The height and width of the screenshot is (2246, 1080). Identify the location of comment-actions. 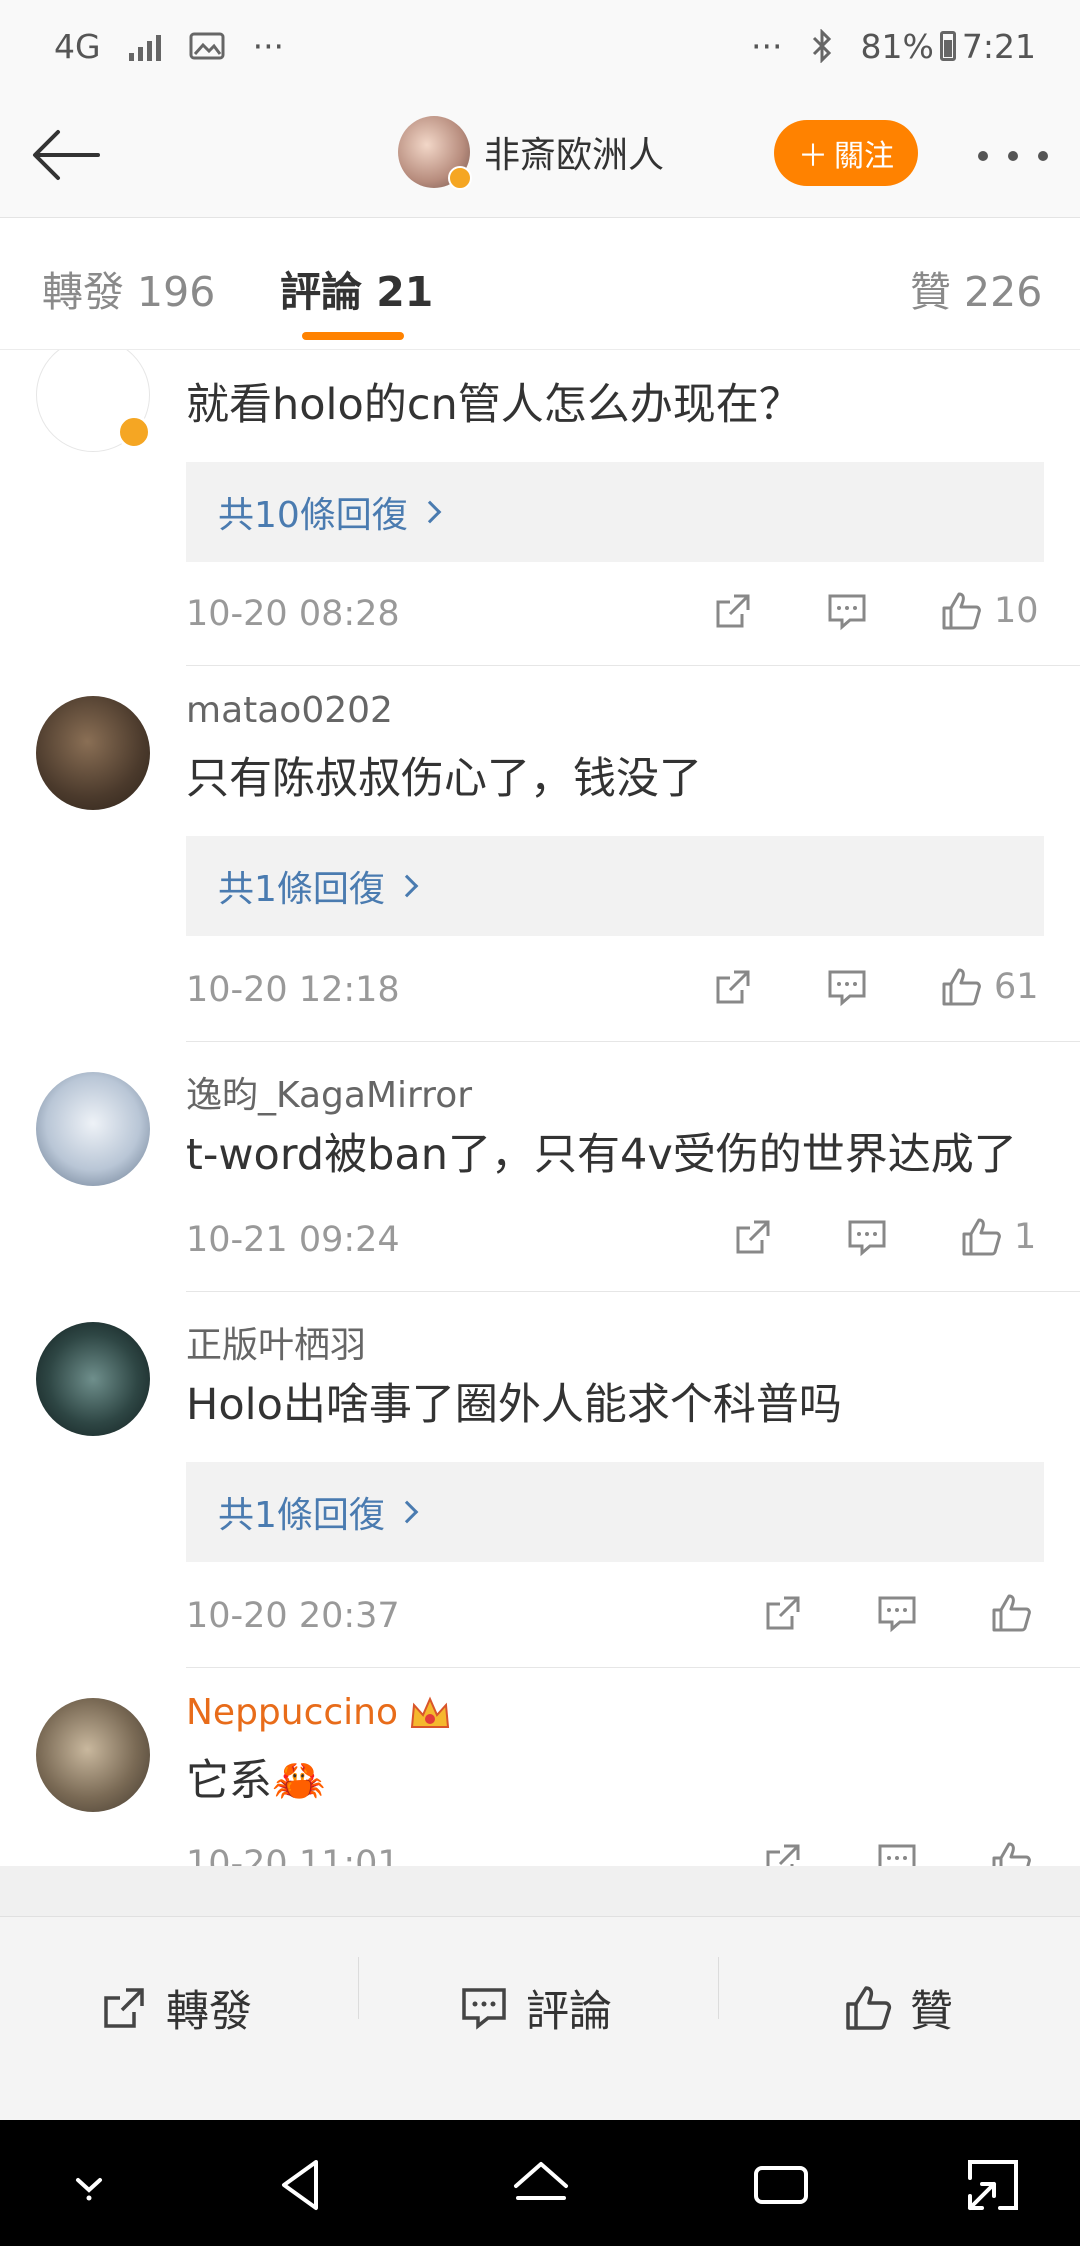
(897, 1613).